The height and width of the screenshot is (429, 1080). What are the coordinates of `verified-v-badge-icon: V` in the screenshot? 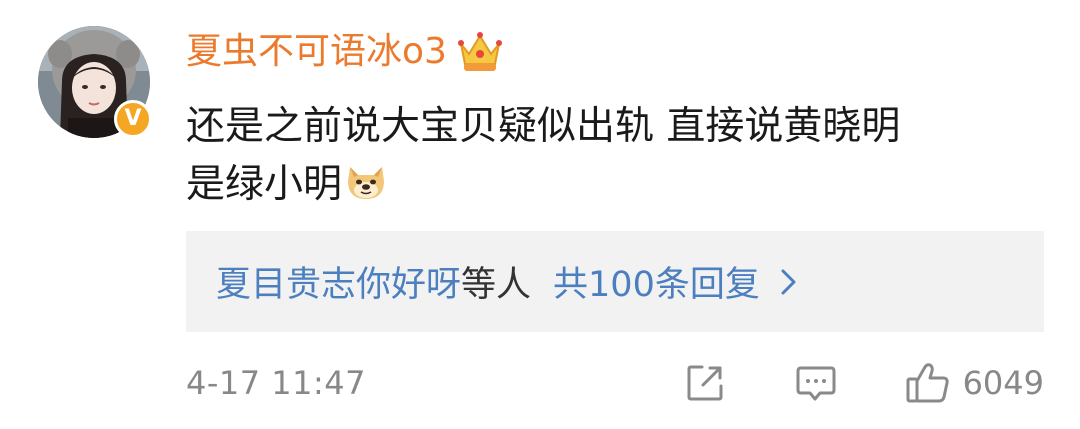 It's located at (133, 119).